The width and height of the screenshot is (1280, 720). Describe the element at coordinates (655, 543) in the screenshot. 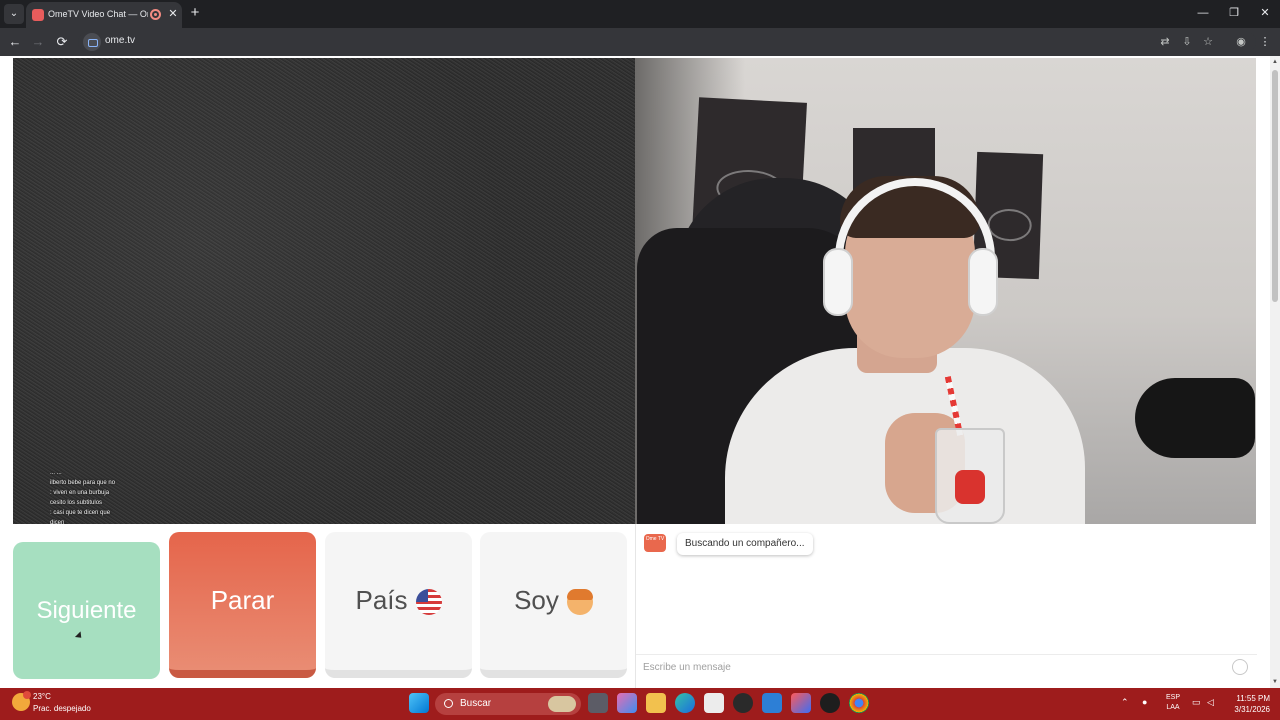

I see `ometv-logo-icon: Ome TV` at that location.